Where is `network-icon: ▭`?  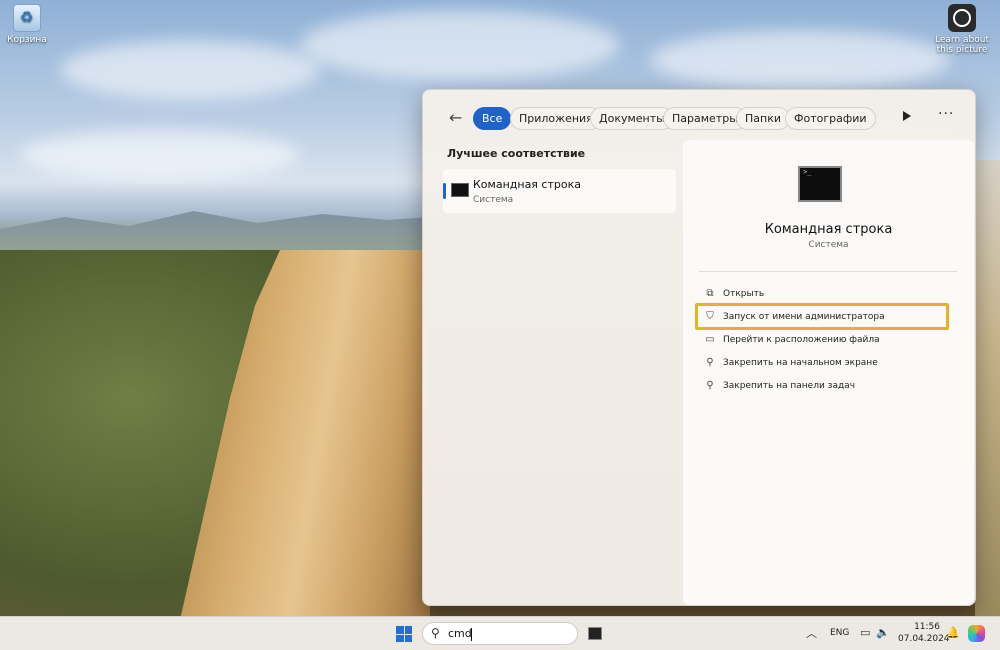
network-icon: ▭ is located at coordinates (865, 632).